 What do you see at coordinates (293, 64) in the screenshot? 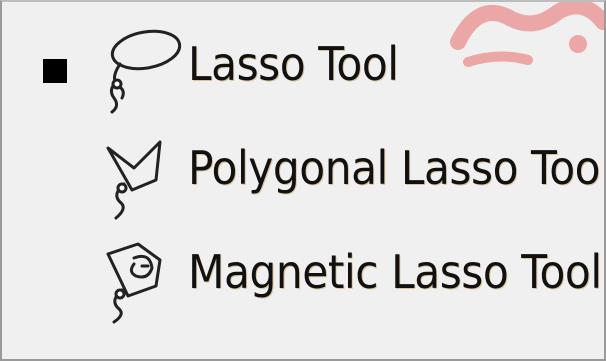
I see `menu-item-label: Lasso Tool` at bounding box center [293, 64].